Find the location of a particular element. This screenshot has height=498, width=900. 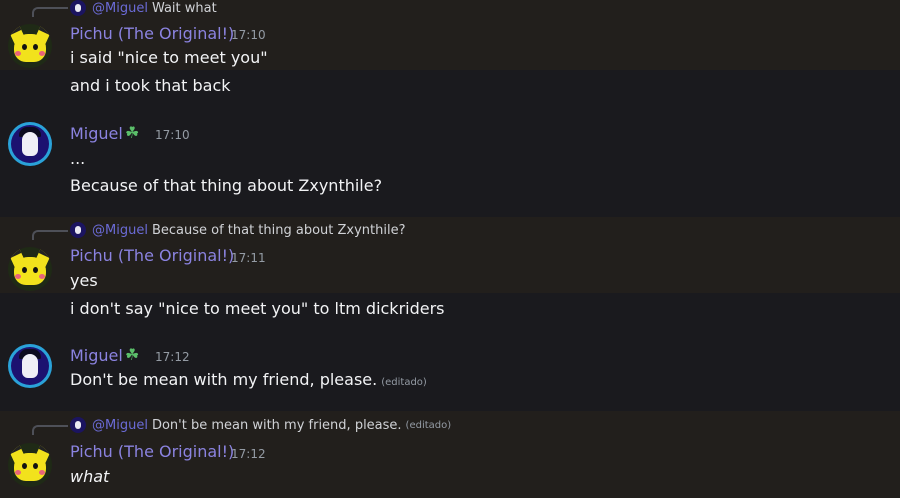

message-text: Because of that thing about Zxynthile? is located at coordinates (226, 185).